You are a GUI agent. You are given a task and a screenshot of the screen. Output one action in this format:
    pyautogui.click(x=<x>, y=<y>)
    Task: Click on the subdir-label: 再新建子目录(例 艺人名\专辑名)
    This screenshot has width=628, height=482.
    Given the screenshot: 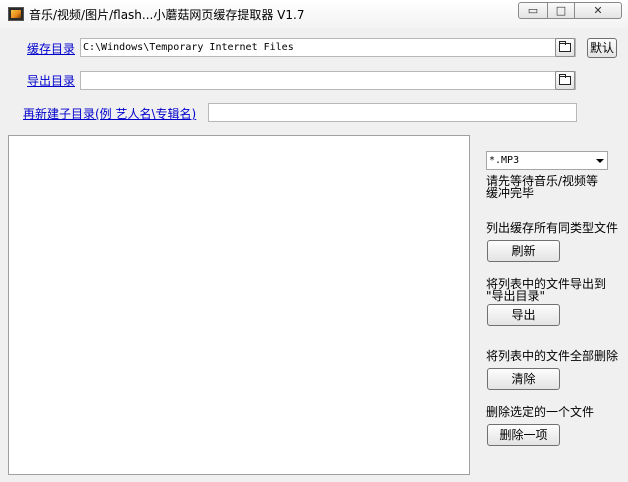 What is the action you would take?
    pyautogui.click(x=109, y=113)
    